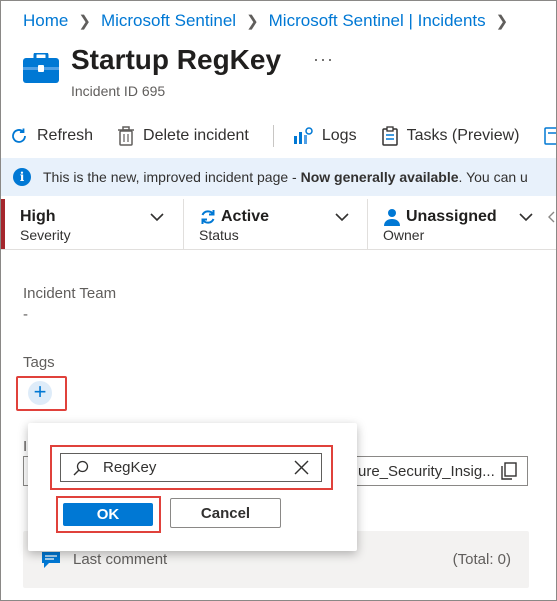 The image size is (557, 601). I want to click on breadcrumb-sentinel: Microsoft Sentinel, so click(168, 21).